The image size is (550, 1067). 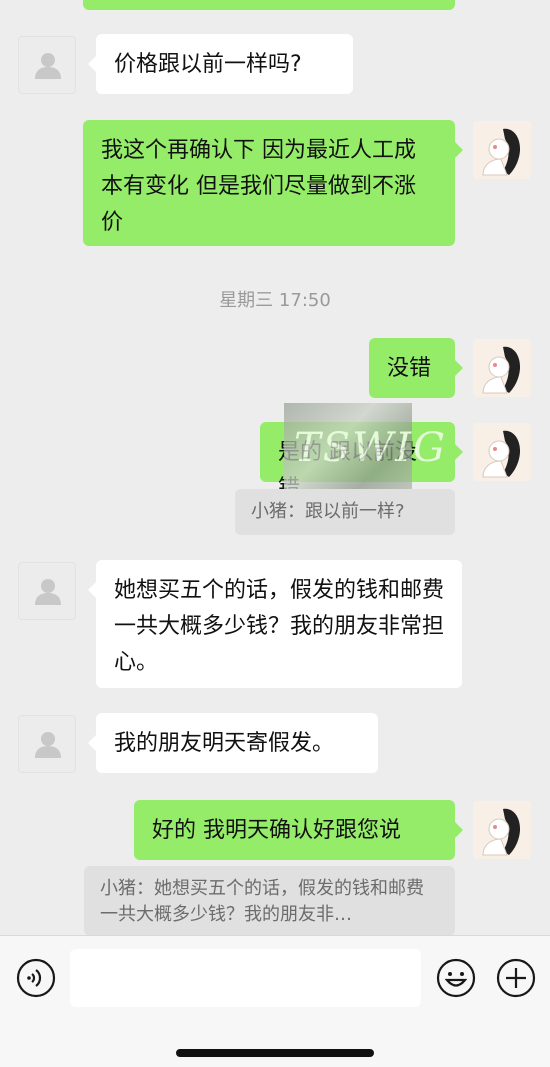 What do you see at coordinates (233, 743) in the screenshot?
I see `message-bubble-received: 我的朋友明天寄假发。` at bounding box center [233, 743].